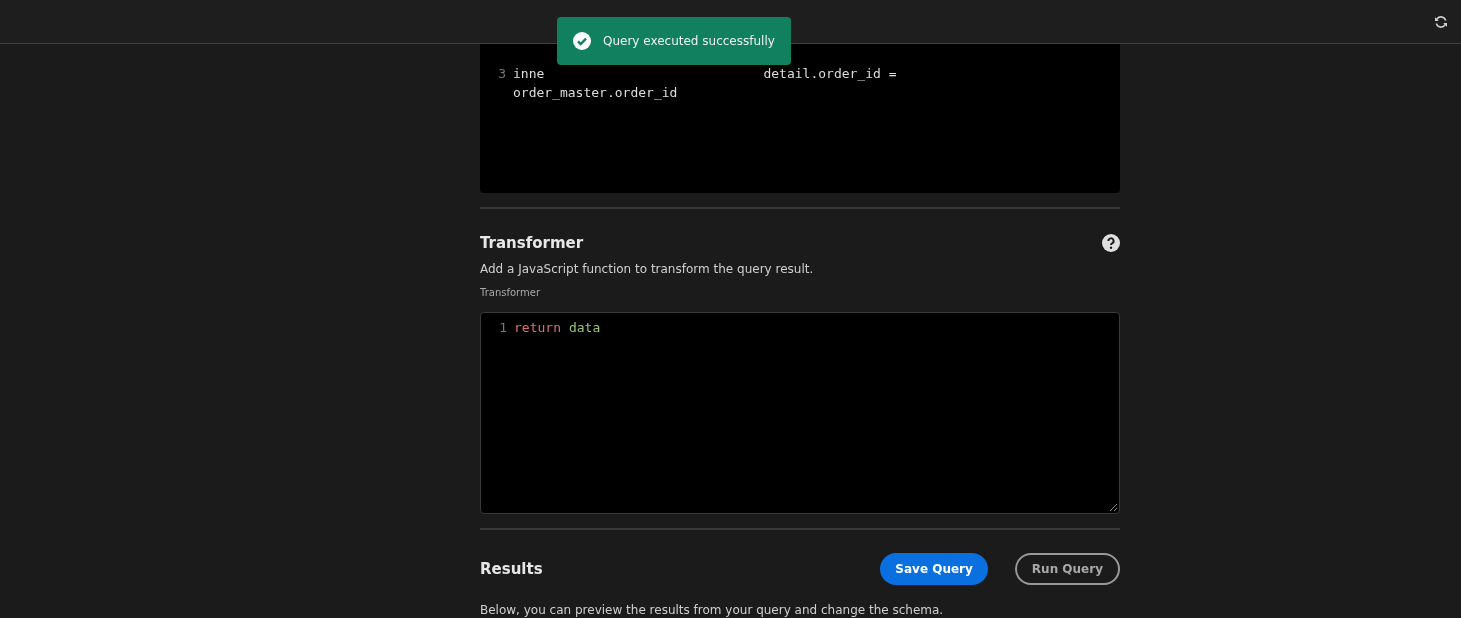 Image resolution: width=1461 pixels, height=618 pixels. What do you see at coordinates (830, 74) in the screenshot?
I see `code-text: detail.order_id =` at bounding box center [830, 74].